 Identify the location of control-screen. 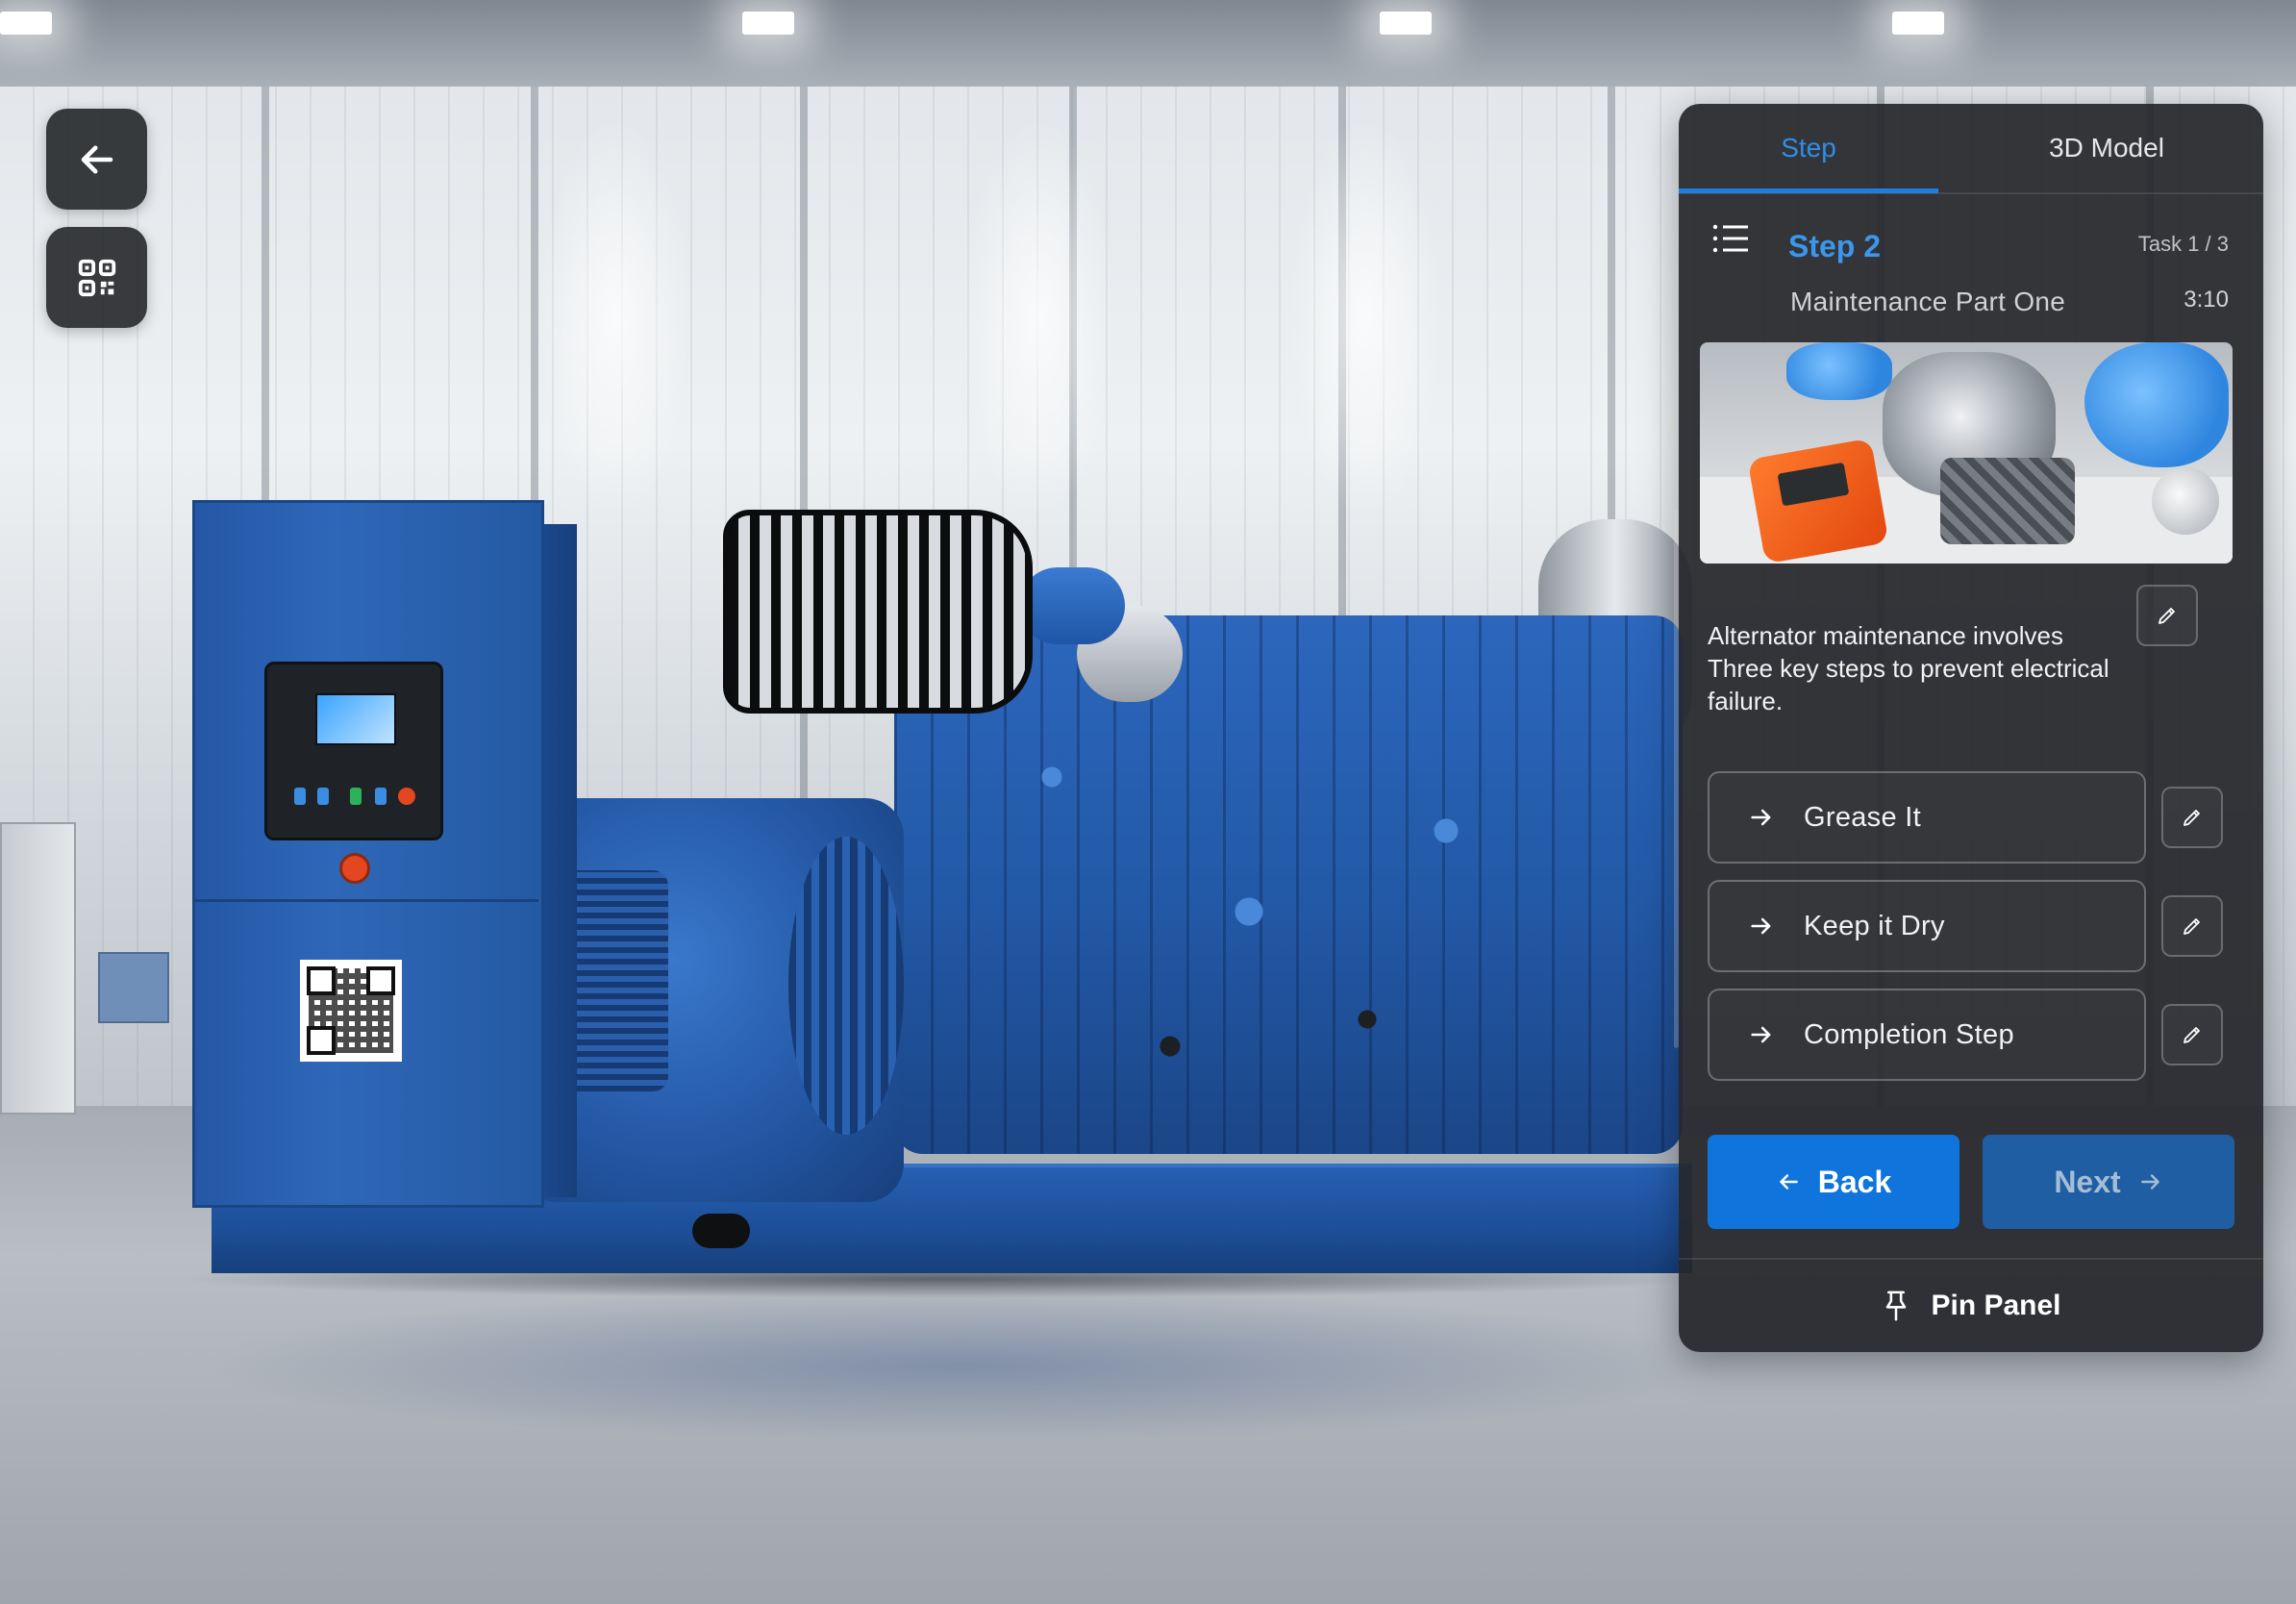
(355, 719).